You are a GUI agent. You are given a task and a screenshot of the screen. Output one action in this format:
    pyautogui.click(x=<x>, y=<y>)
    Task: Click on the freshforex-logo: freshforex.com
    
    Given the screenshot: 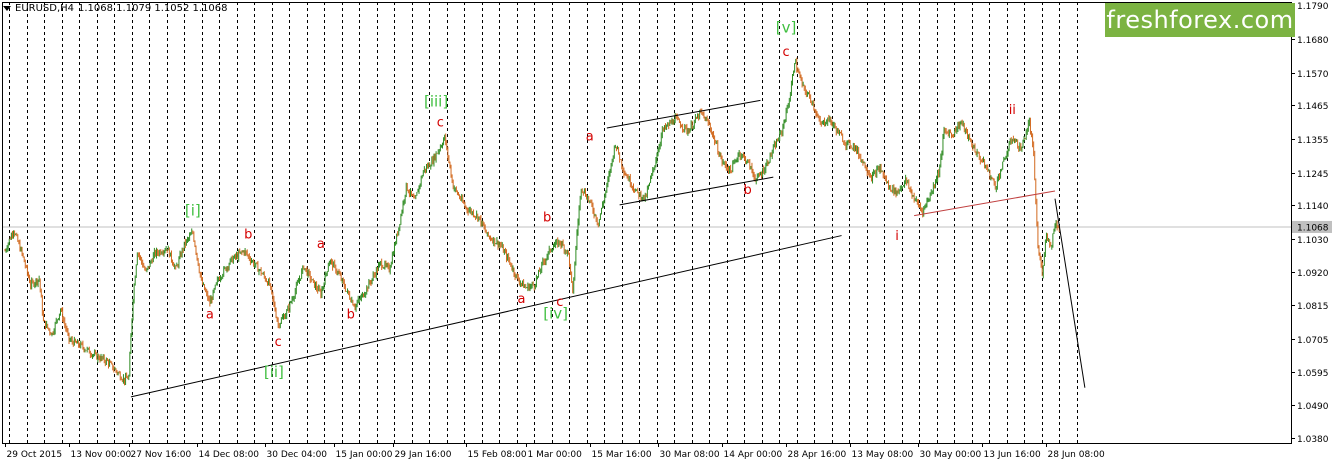 What is the action you would take?
    pyautogui.click(x=1200, y=20)
    